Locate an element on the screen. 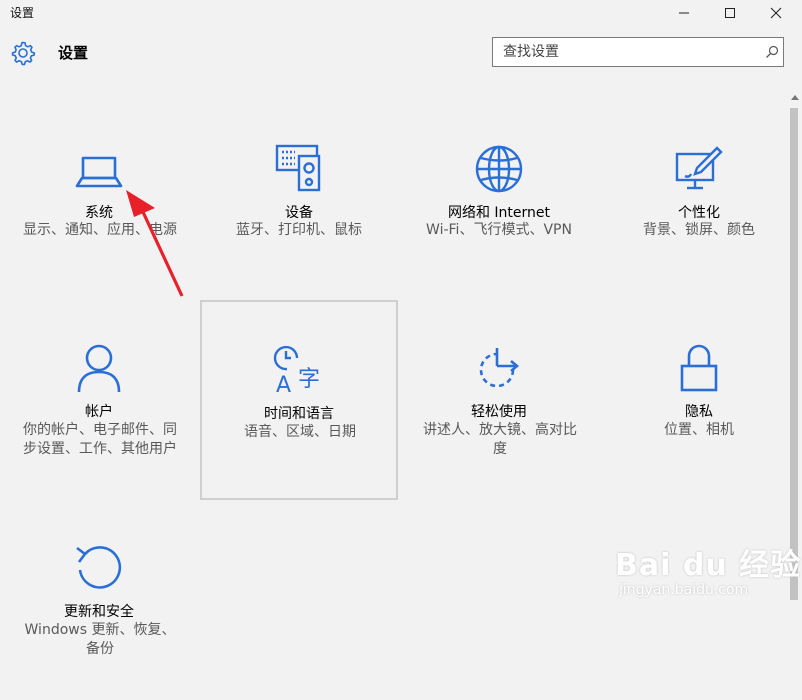 This screenshot has width=802, height=700. scroll-up-button is located at coordinates (794, 97).